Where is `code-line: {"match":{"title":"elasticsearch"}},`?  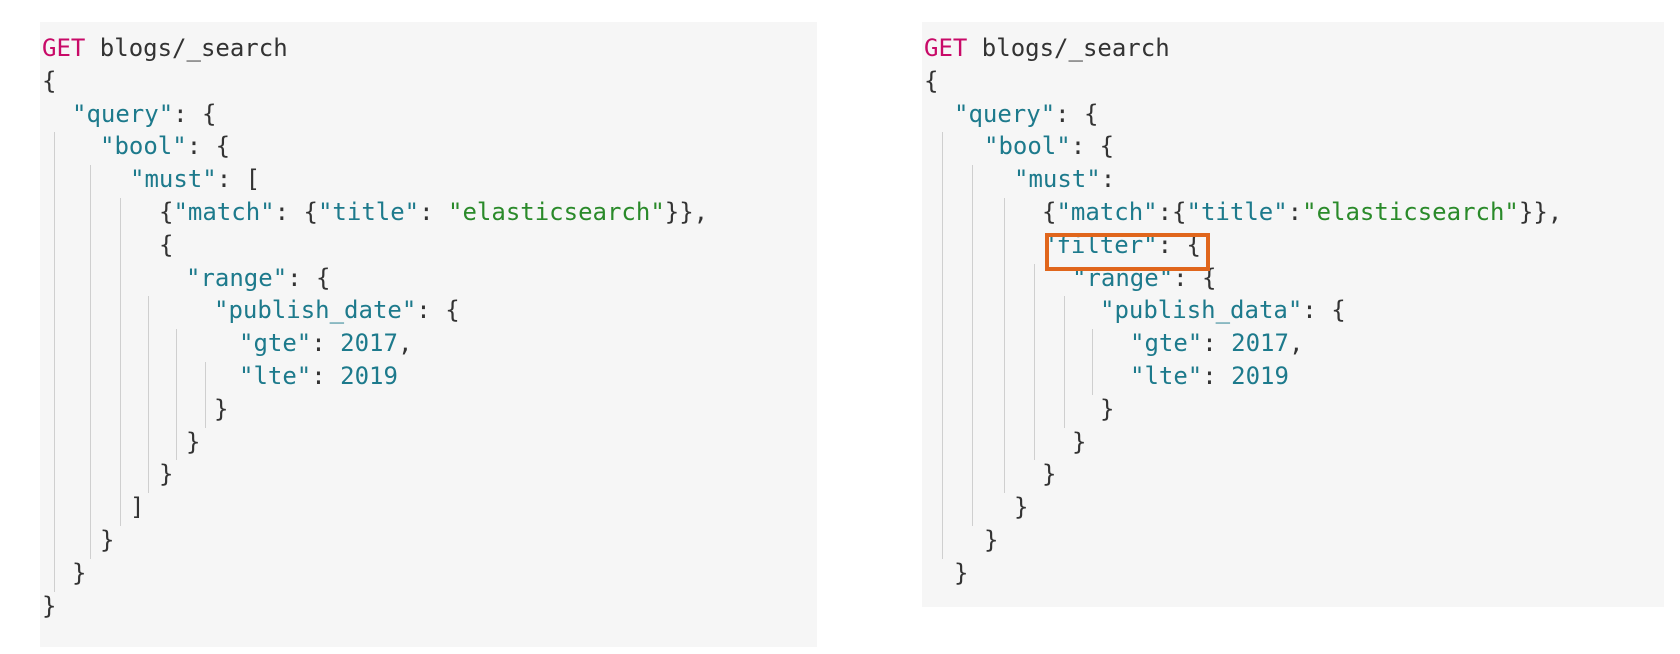 code-line: {"match":{"title":"elasticsearch"}}, is located at coordinates (1302, 212).